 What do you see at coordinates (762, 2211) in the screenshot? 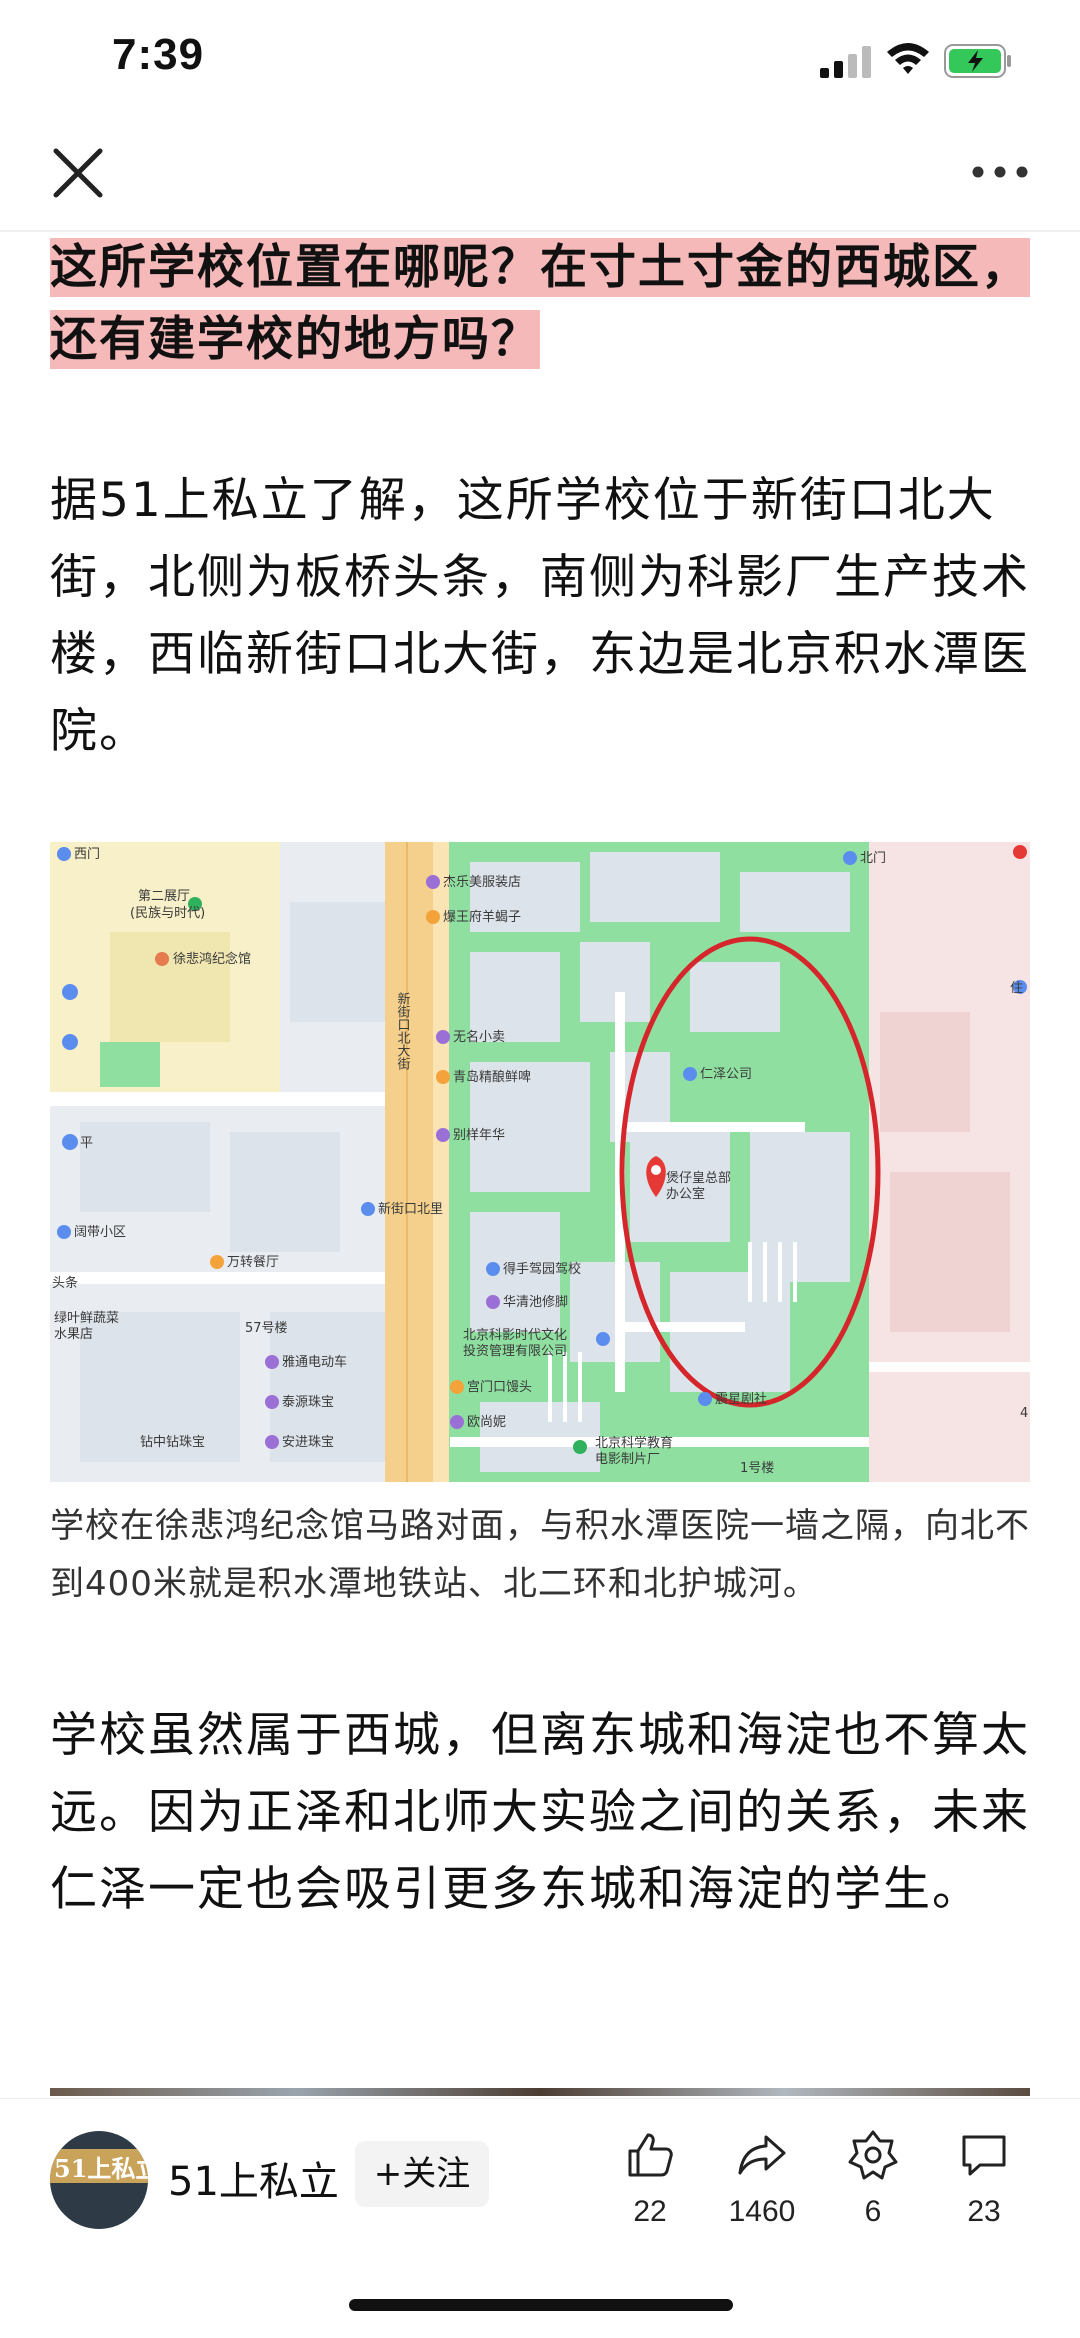
I see `share-count: 1460` at bounding box center [762, 2211].